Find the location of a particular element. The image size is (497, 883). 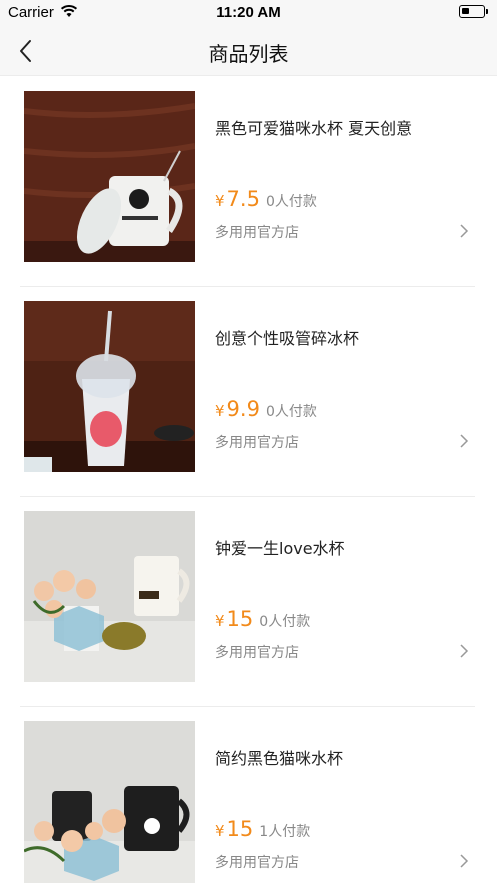

clock: 11:20 AM is located at coordinates (248, 12).